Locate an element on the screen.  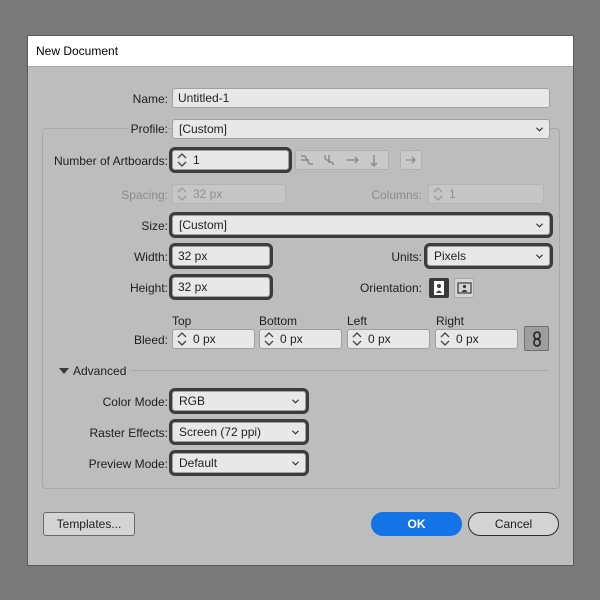
bleed-right-value: 0 px is located at coordinates (467, 339).